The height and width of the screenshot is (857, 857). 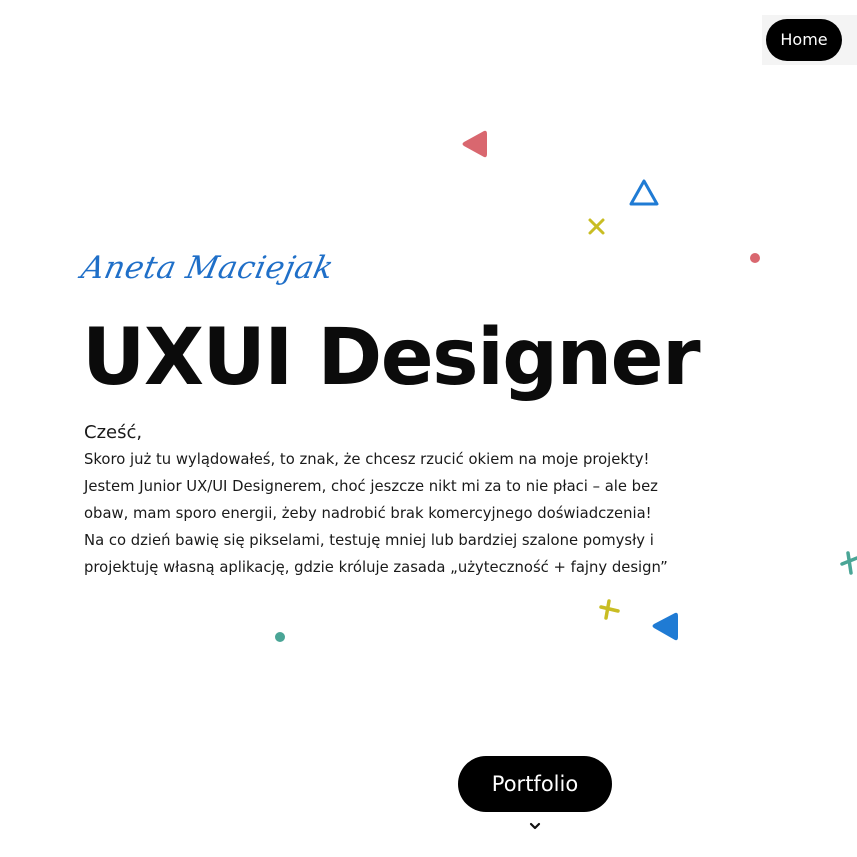 What do you see at coordinates (596, 226) in the screenshot?
I see `yellow-cross-icon` at bounding box center [596, 226].